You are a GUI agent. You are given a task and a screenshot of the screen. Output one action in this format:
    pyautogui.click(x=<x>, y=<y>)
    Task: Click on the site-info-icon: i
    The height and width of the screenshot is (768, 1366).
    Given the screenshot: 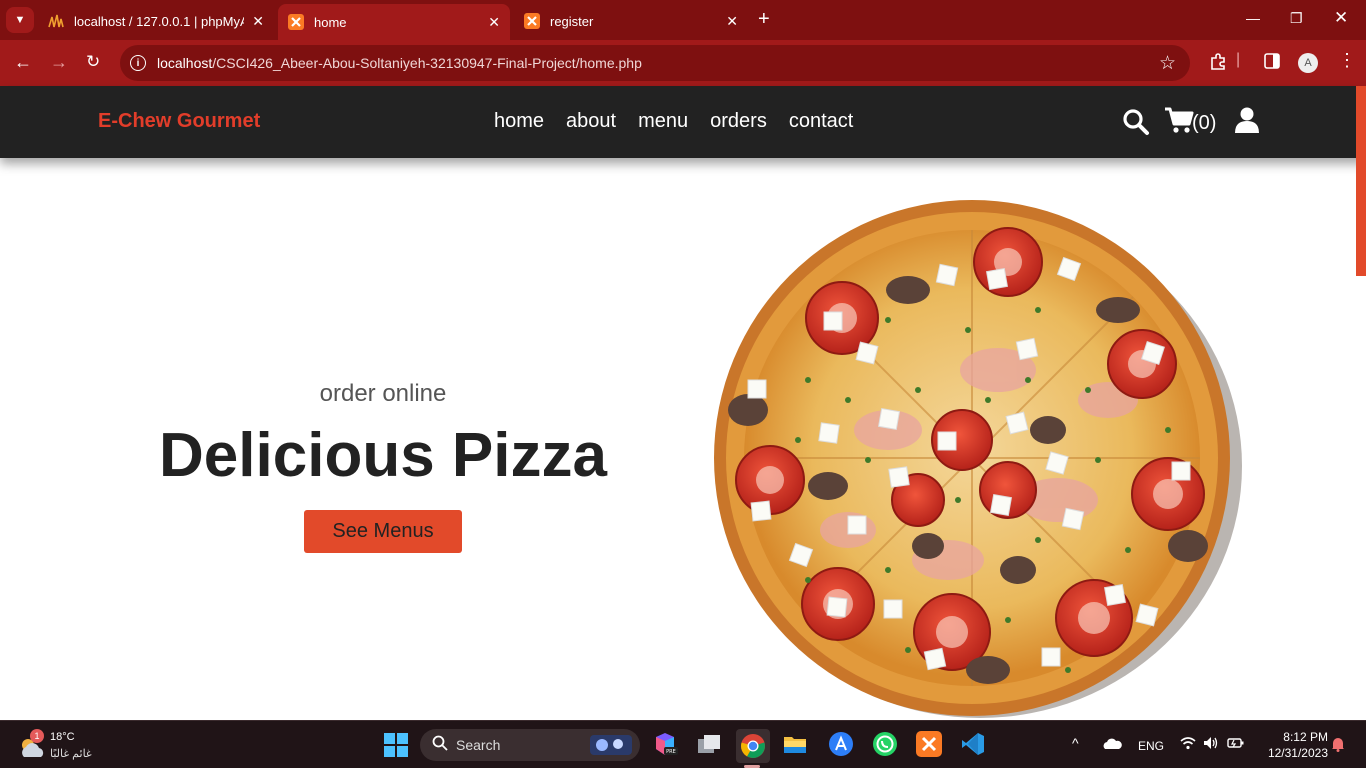 What is the action you would take?
    pyautogui.click(x=138, y=63)
    